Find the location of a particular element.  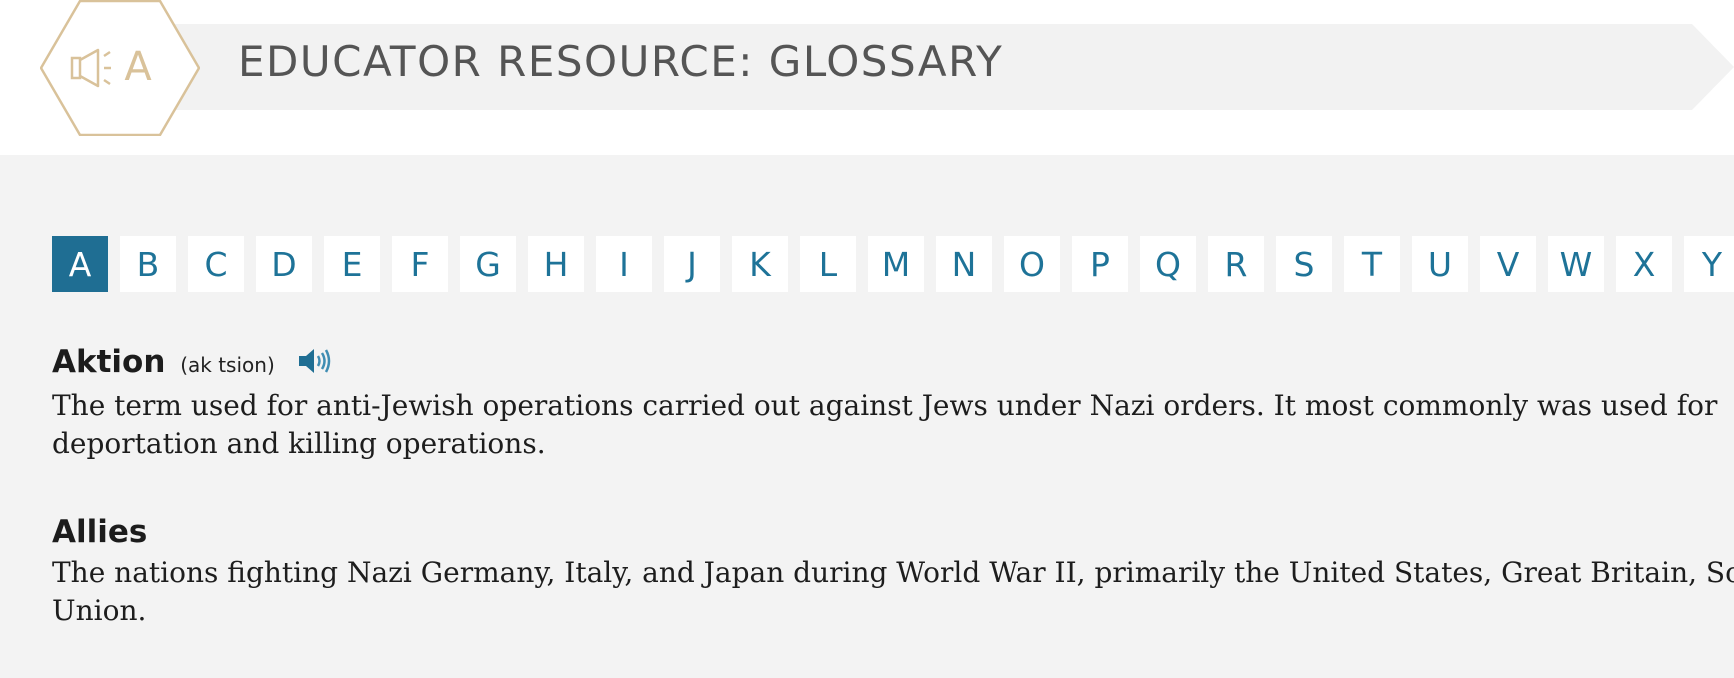

letter-link-e: E is located at coordinates (352, 264).